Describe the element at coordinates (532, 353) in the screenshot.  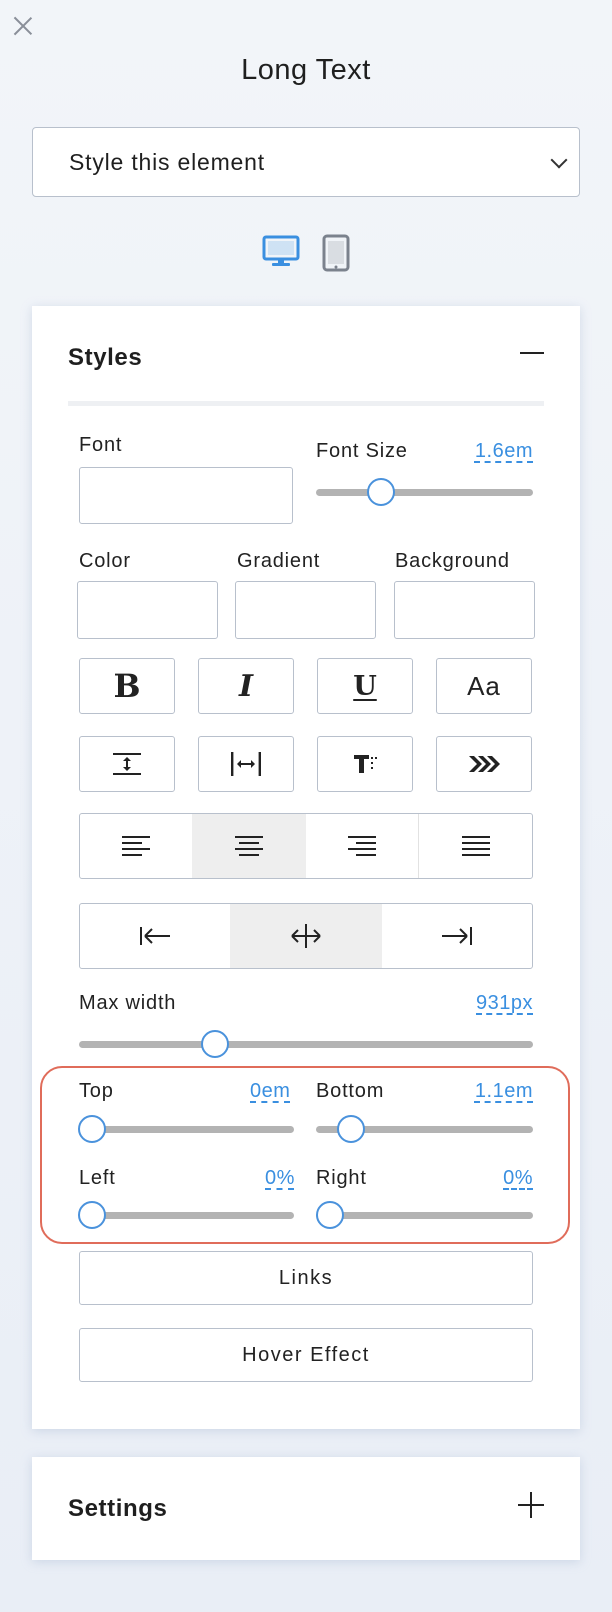
I see `collapse-icon` at that location.